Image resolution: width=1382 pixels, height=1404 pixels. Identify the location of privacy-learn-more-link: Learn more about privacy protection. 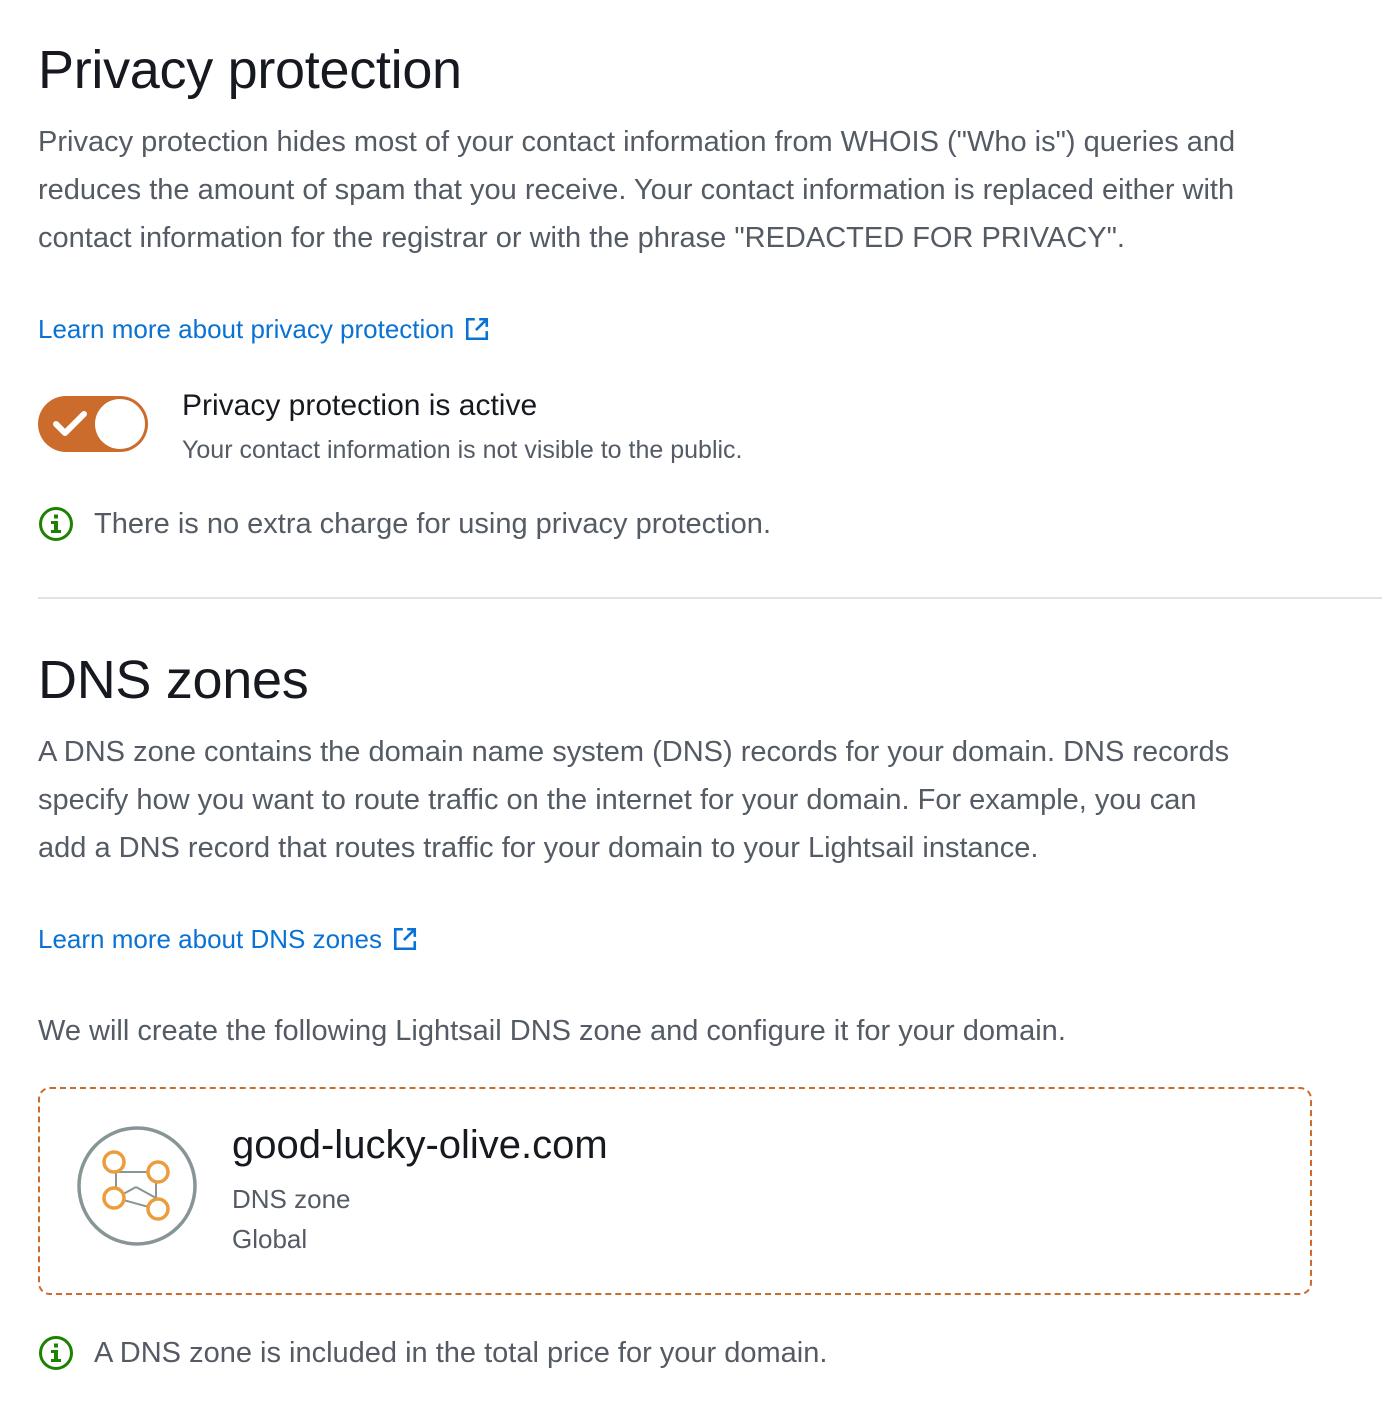
(264, 329).